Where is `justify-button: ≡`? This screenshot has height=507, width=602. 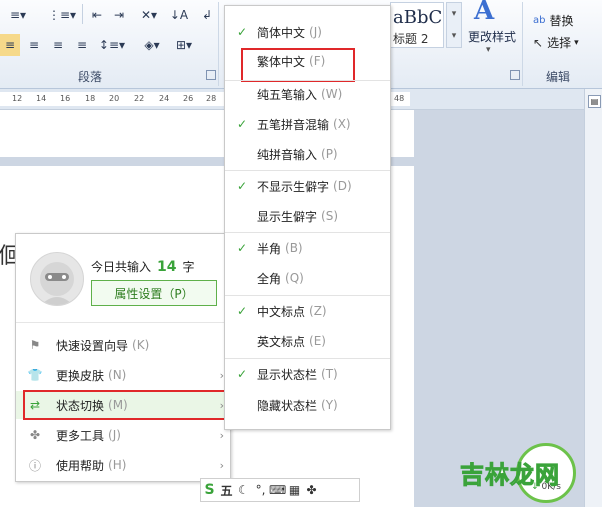 justify-button: ≡ is located at coordinates (82, 45).